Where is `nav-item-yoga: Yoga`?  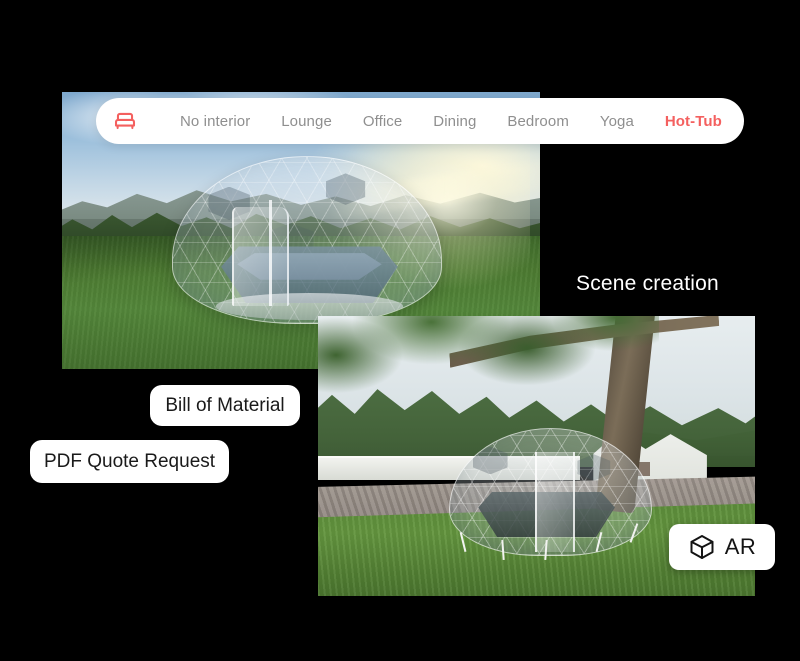 nav-item-yoga: Yoga is located at coordinates (617, 121).